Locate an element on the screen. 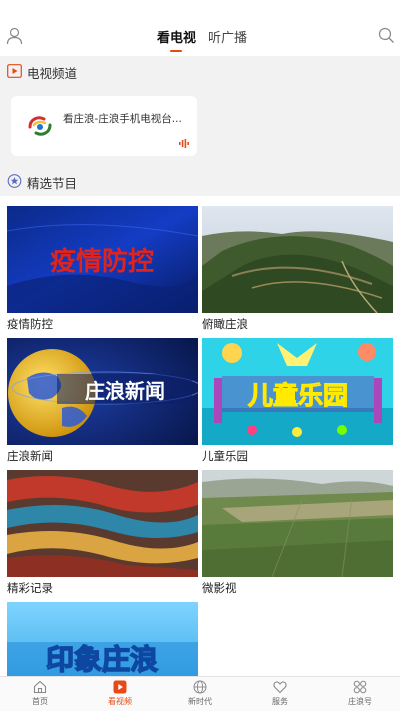  program-tile-micro-film: 微影视 is located at coordinates (297, 533).